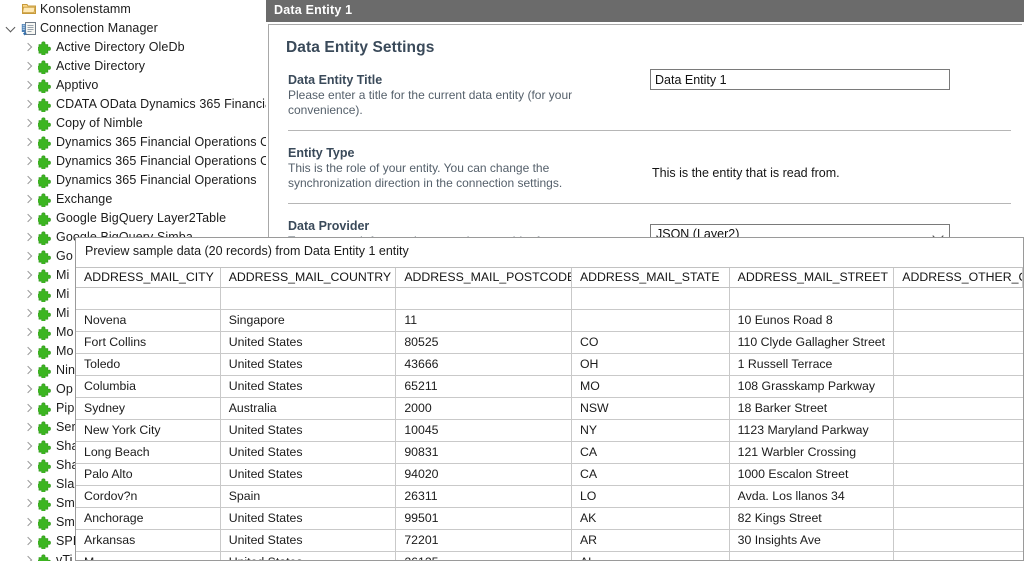 The width and height of the screenshot is (1024, 561). What do you see at coordinates (484, 556) in the screenshot?
I see `table-cell: 26125` at bounding box center [484, 556].